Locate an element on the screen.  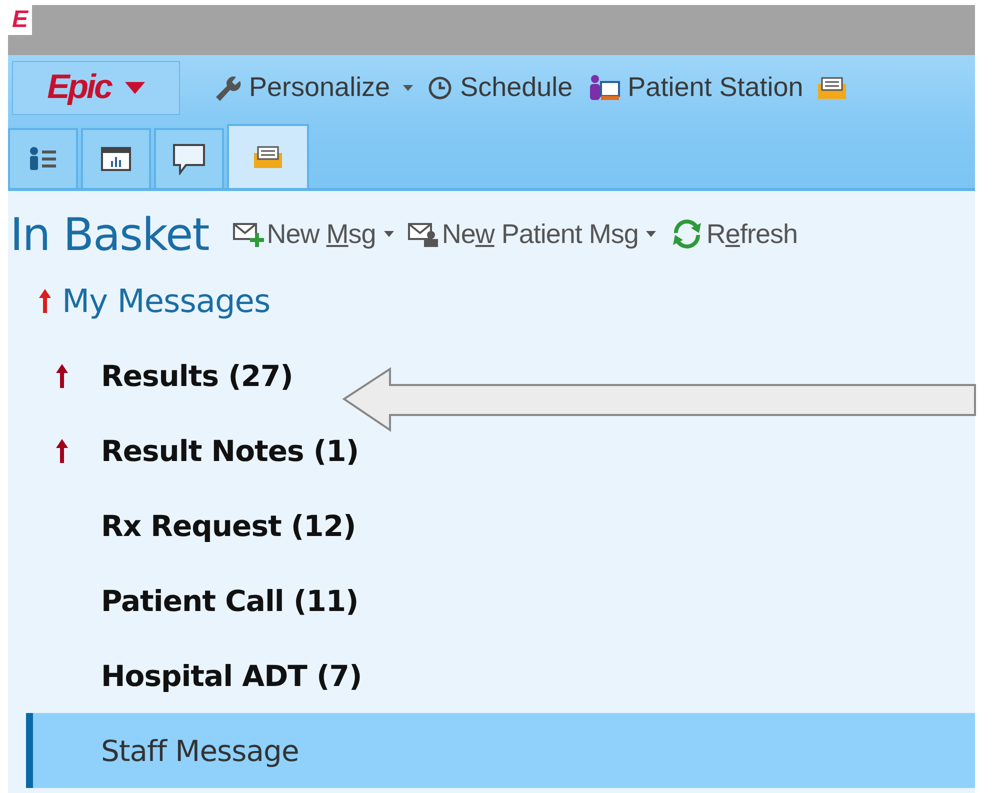
toolbar-button: New Patient Msg is located at coordinates (532, 234).